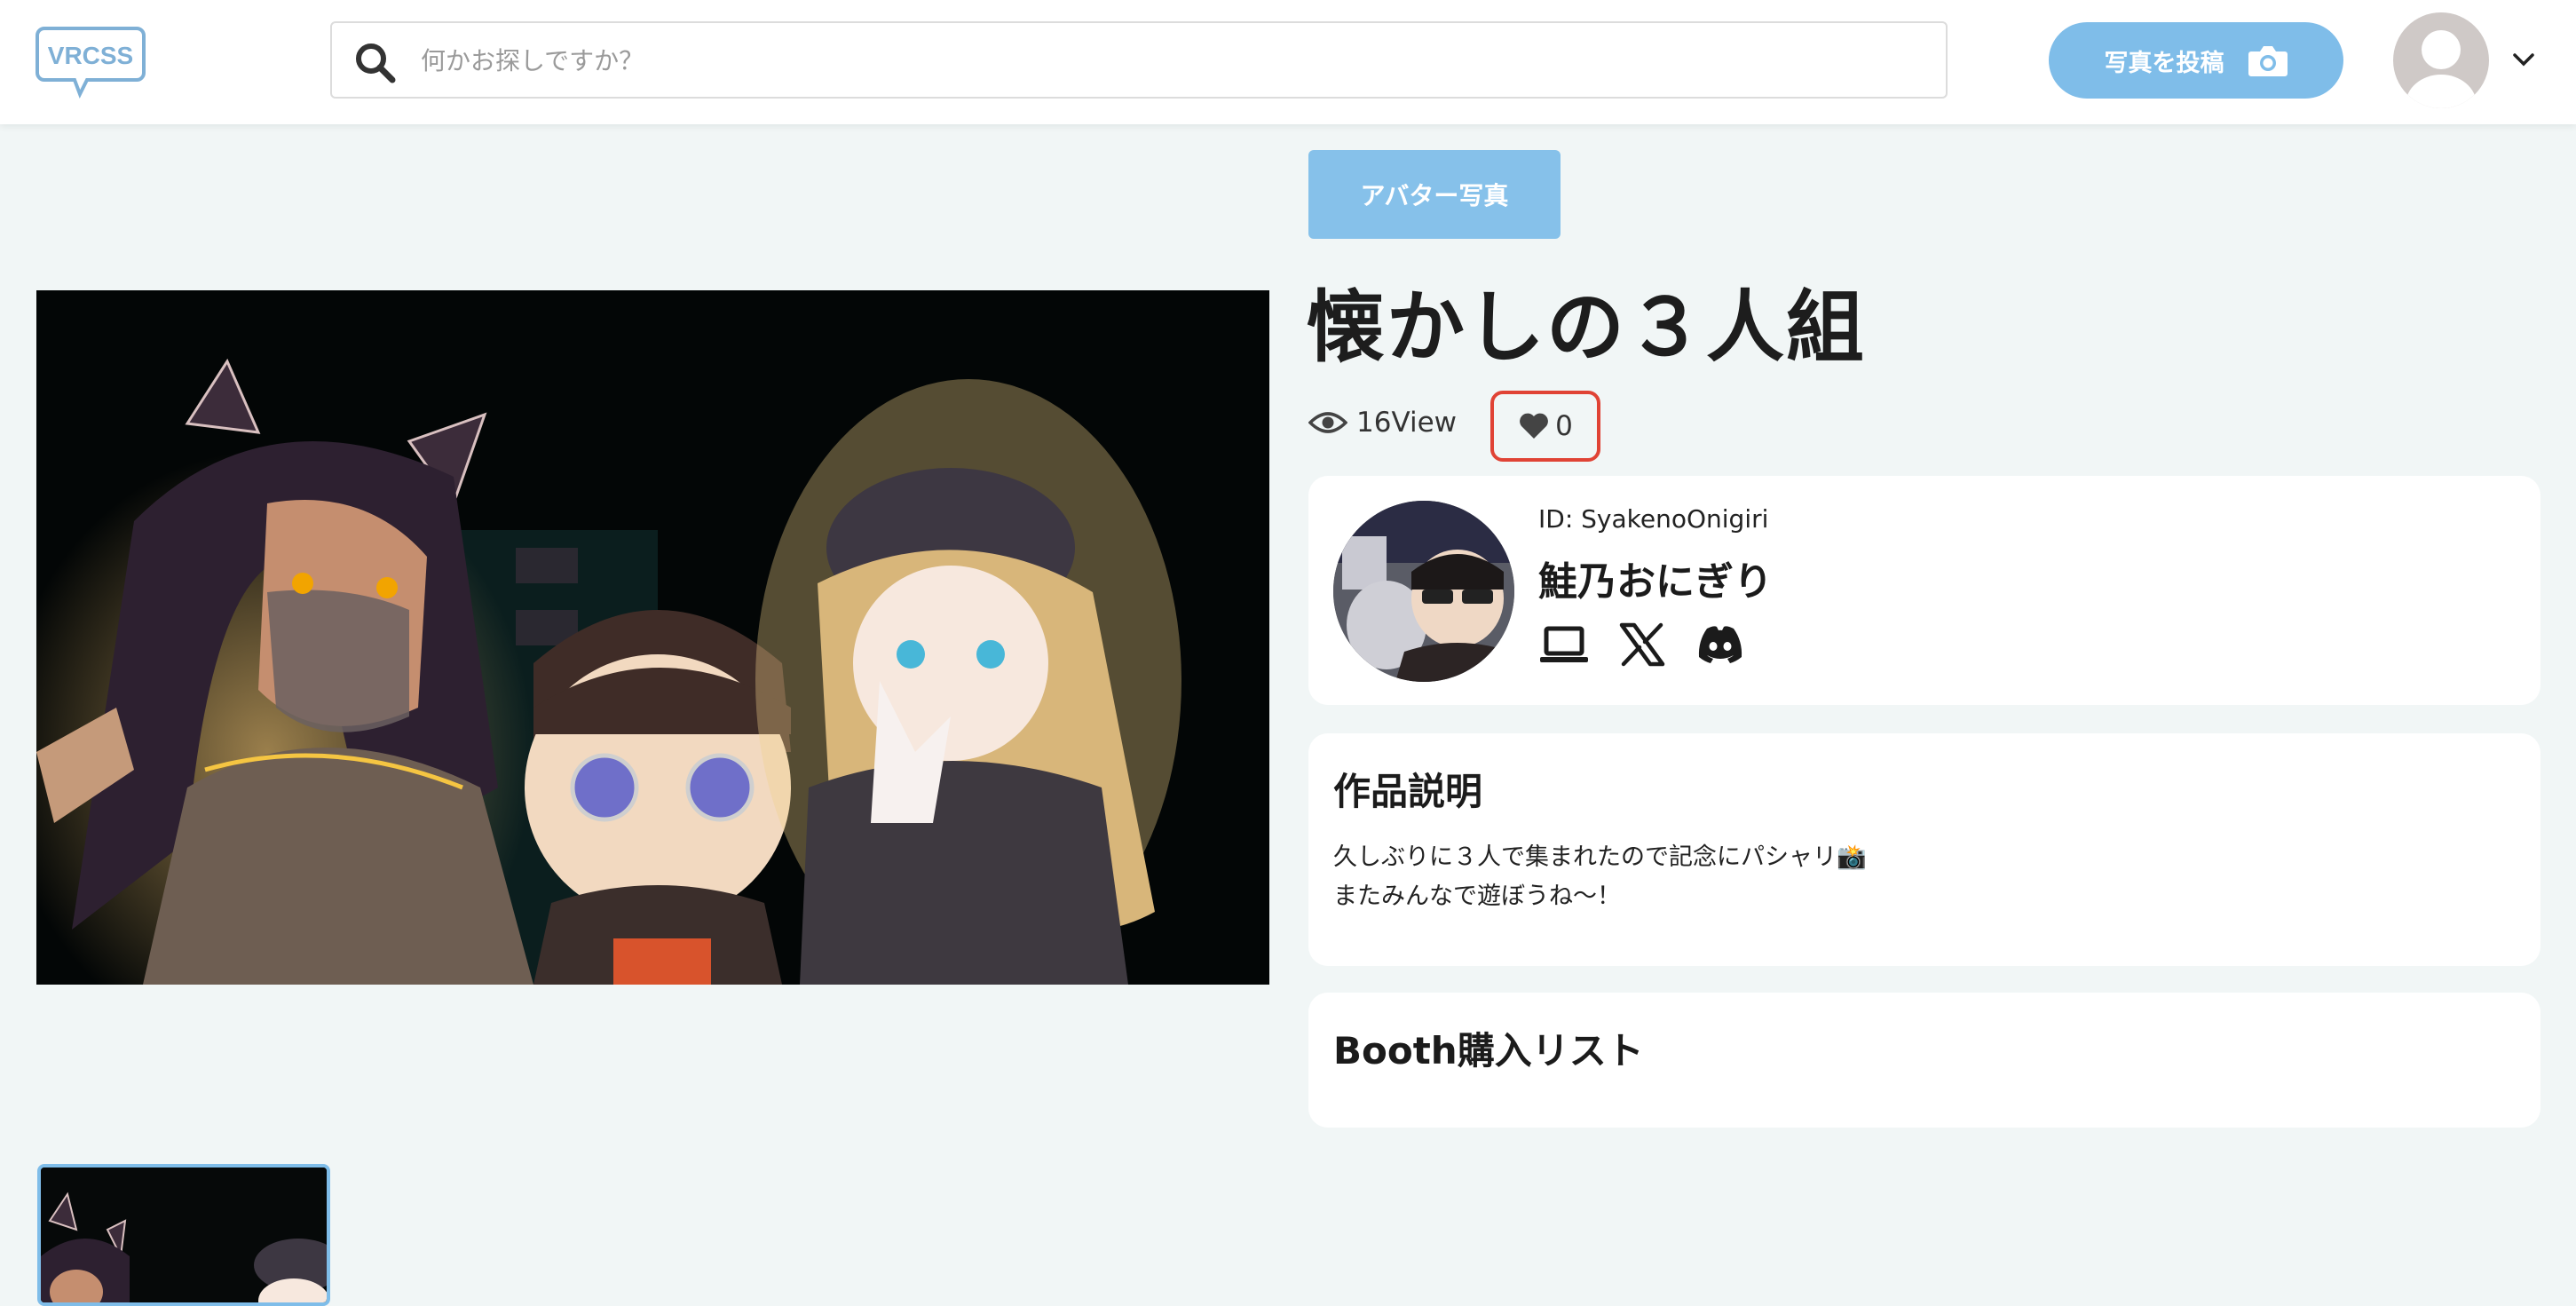 The image size is (2576, 1306). I want to click on vrcss-logo: VRCSS, so click(91, 60).